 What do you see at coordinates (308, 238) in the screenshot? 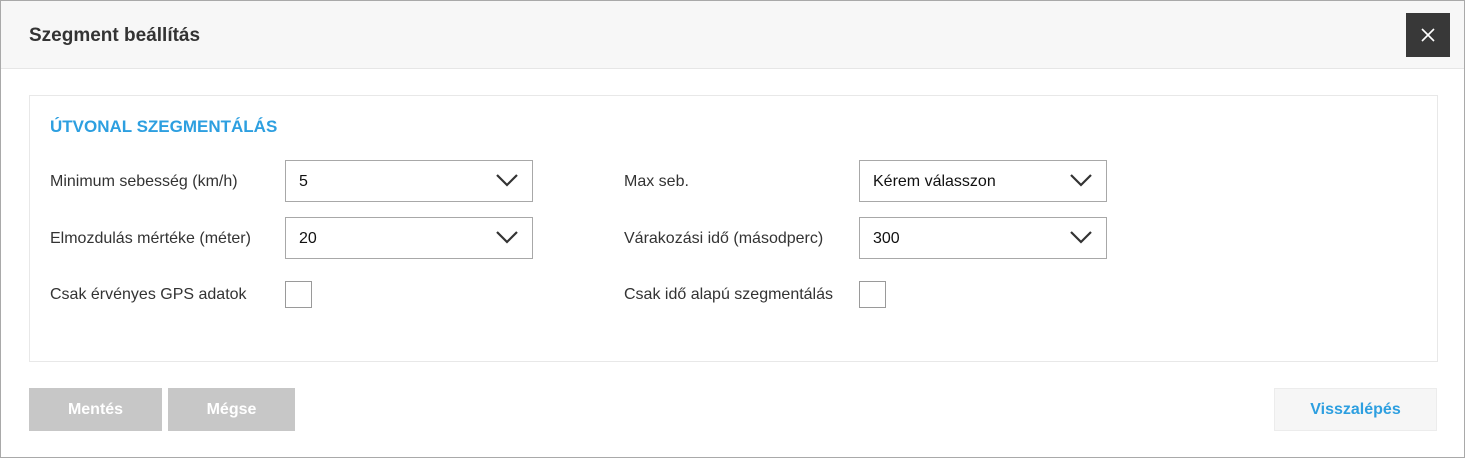
I see `displacement-value: 20` at bounding box center [308, 238].